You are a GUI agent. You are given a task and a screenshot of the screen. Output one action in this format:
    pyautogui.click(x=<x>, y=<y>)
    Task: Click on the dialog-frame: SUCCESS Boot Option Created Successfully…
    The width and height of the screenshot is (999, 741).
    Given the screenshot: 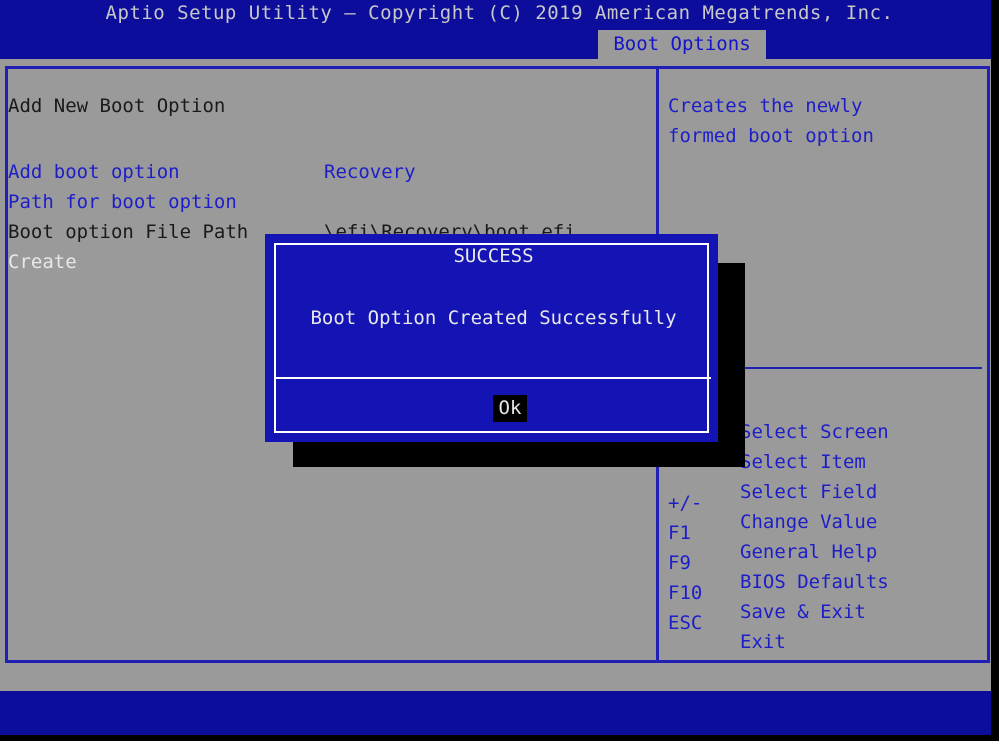 What is the action you would take?
    pyautogui.click(x=492, y=338)
    